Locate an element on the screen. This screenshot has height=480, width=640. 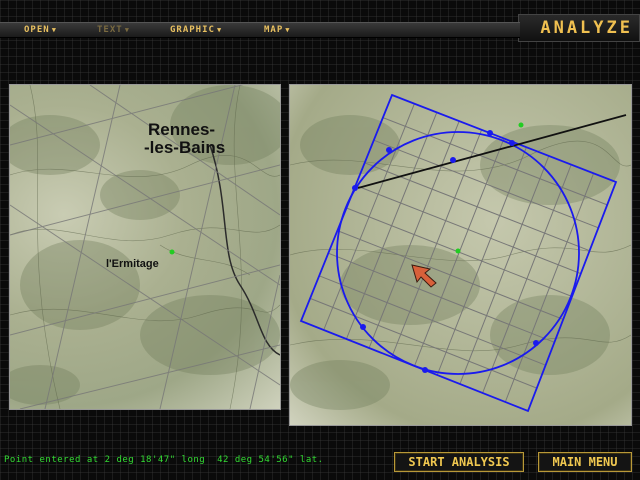
town-label-line2: -les-Bains is located at coordinates (184, 147).